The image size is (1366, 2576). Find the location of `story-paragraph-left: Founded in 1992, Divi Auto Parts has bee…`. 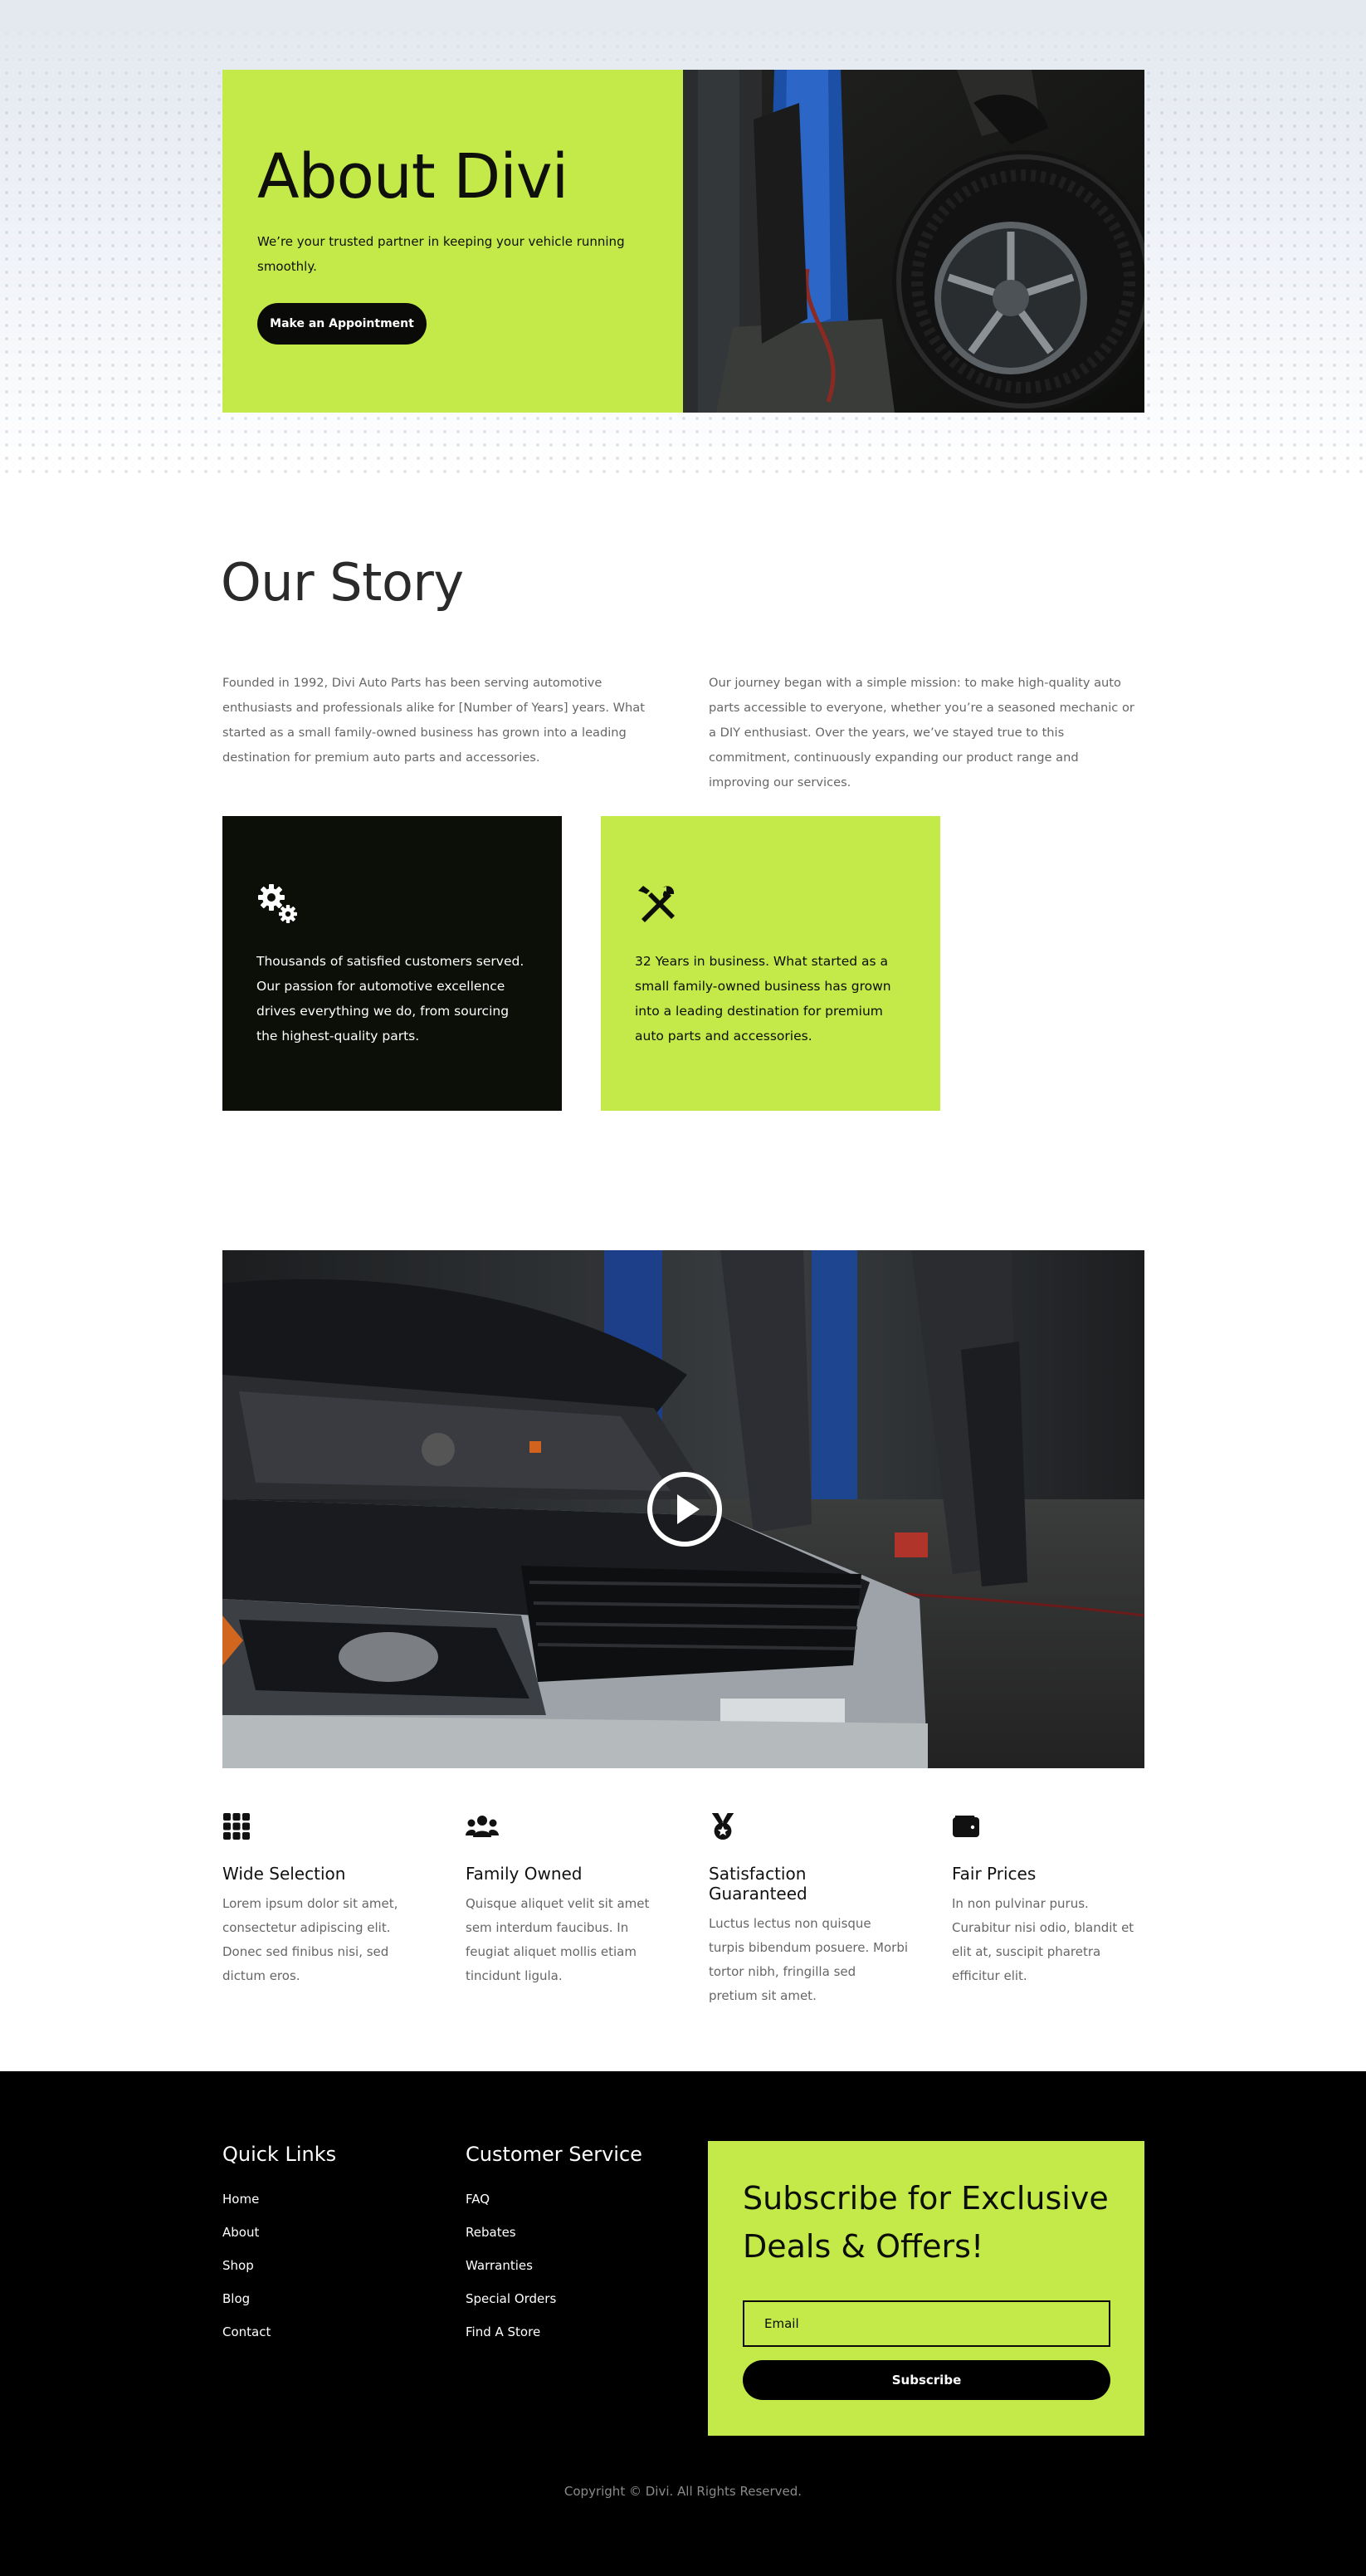

story-paragraph-left: Founded in 1992, Divi Auto Parts has bee… is located at coordinates (433, 720).